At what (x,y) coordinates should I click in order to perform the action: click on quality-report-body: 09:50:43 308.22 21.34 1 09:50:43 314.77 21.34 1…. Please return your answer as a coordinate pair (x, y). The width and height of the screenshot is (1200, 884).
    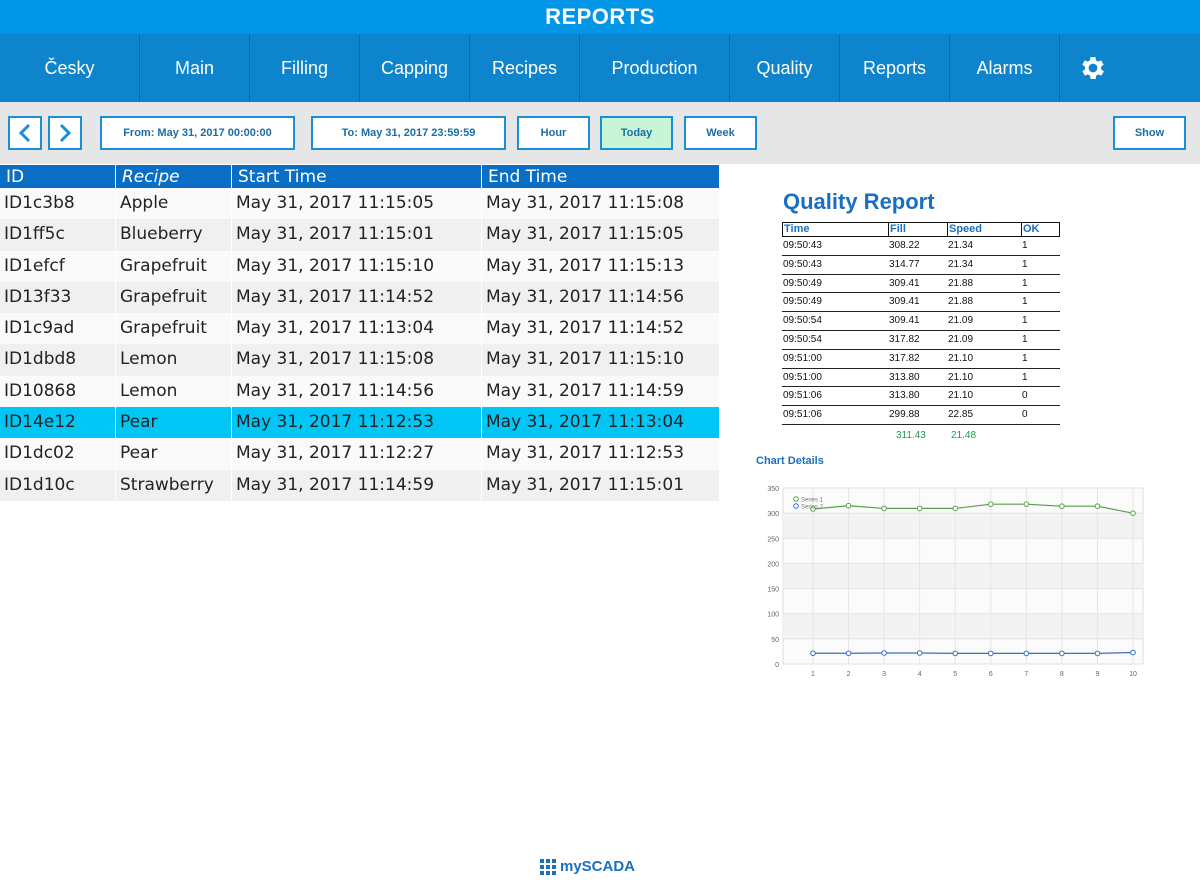
    Looking at the image, I should click on (921, 331).